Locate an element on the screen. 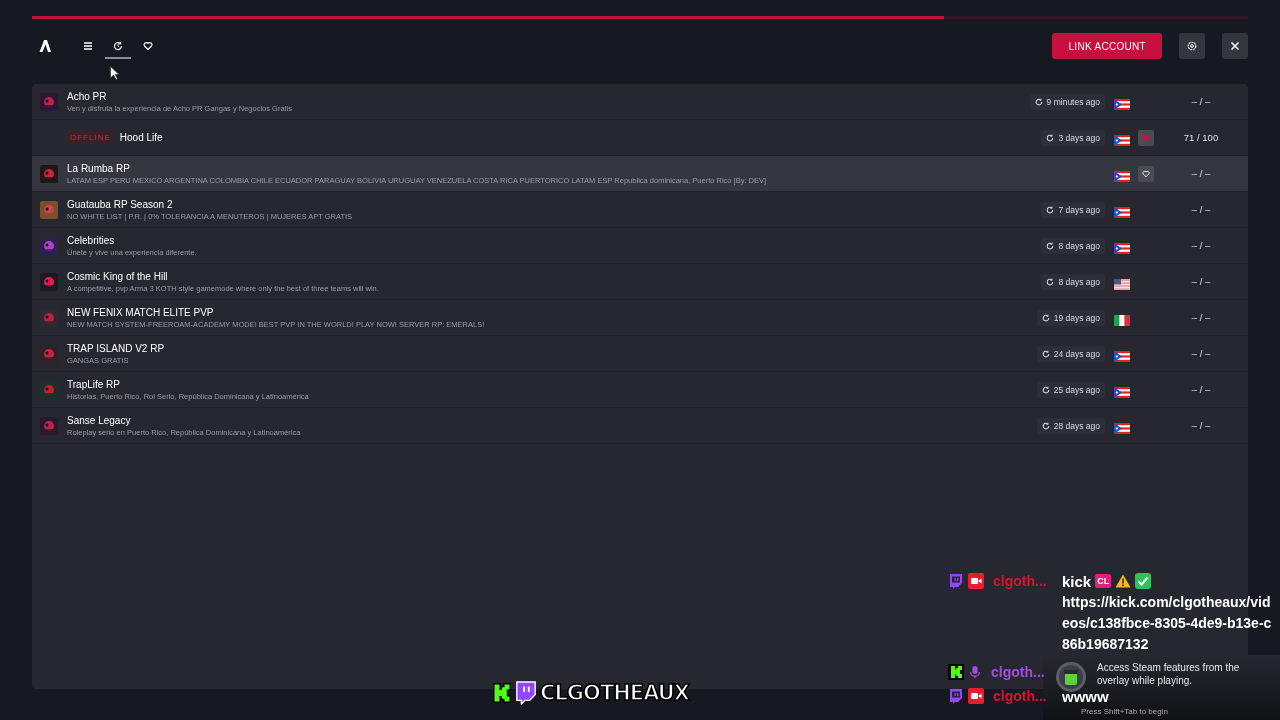 The height and width of the screenshot is (720, 1280). warning-icon is located at coordinates (1123, 581).